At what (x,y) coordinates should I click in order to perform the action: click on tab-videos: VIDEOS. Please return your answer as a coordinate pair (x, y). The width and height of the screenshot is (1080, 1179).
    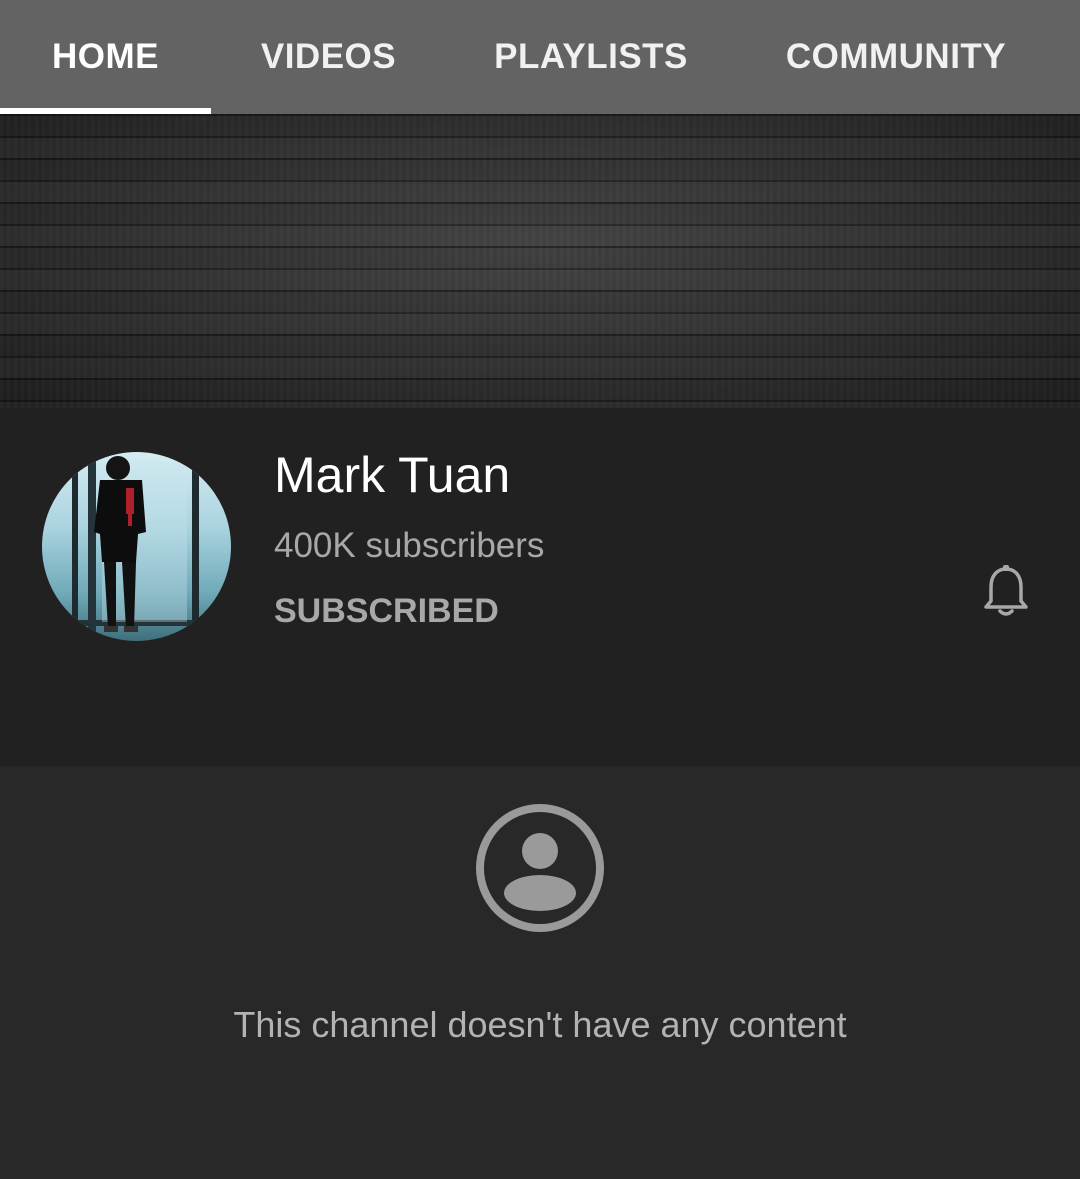
    Looking at the image, I should click on (328, 57).